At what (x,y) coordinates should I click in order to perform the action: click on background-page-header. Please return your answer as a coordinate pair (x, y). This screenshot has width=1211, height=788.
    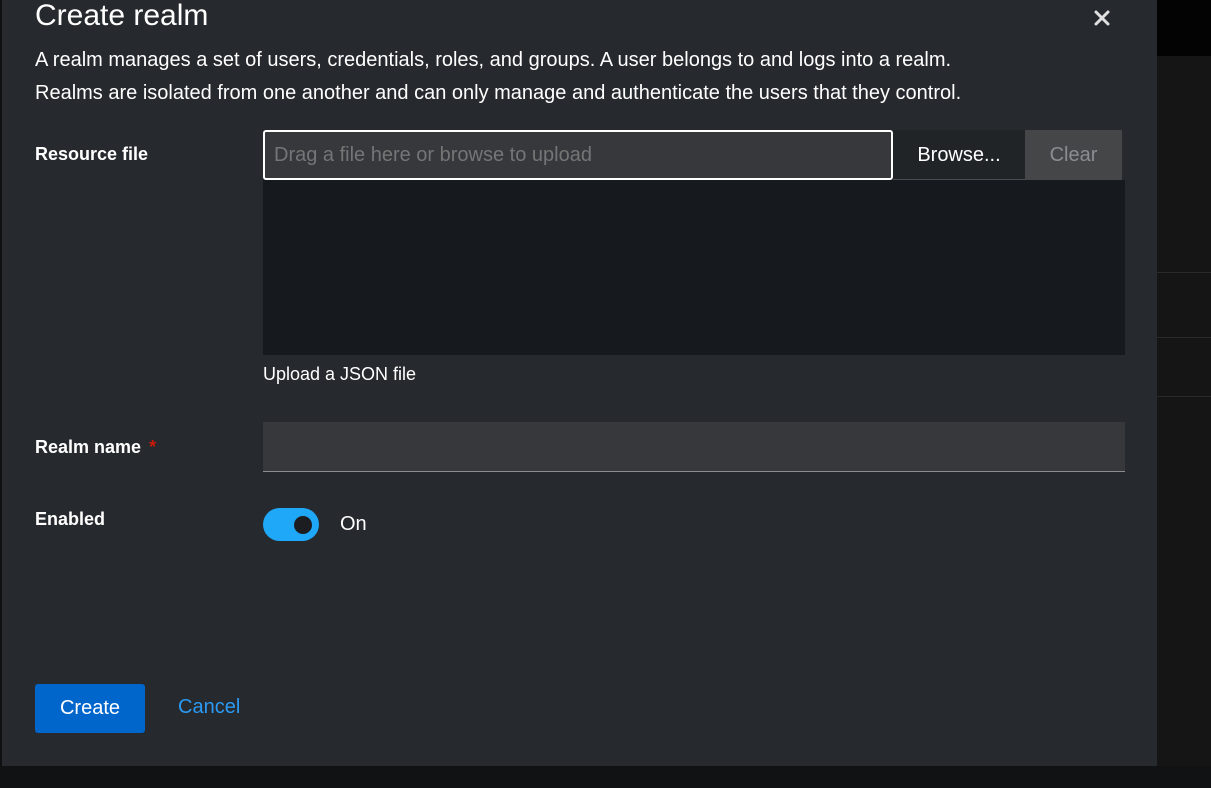
    Looking at the image, I should click on (1184, 28).